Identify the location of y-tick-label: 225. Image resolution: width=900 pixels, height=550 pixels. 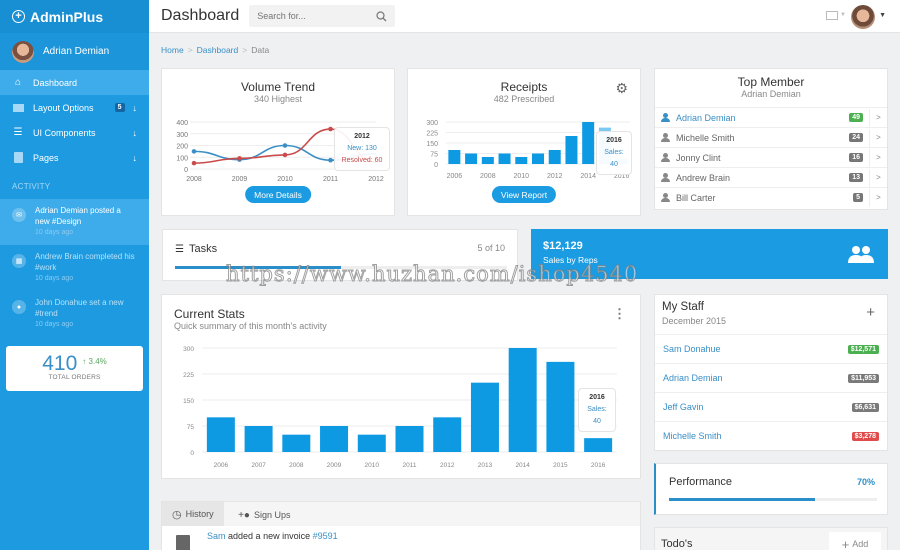
(432, 134).